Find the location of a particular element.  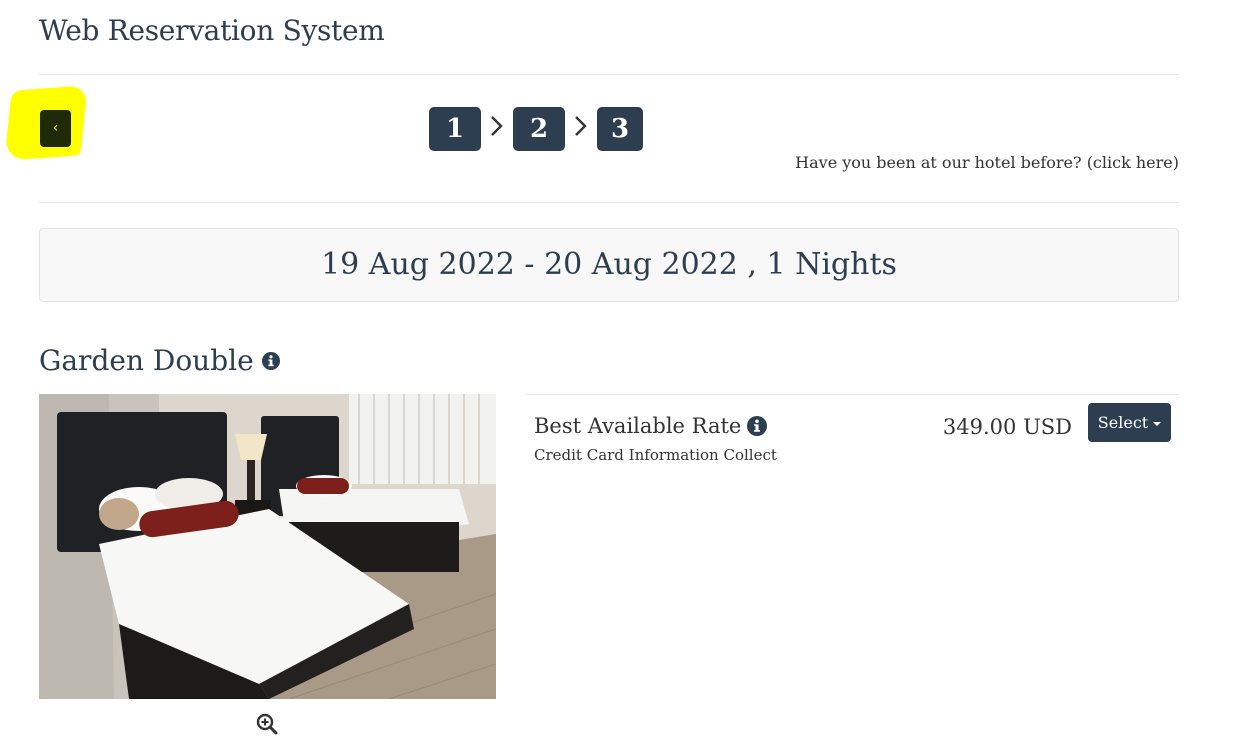

rate-divider is located at coordinates (852, 394).